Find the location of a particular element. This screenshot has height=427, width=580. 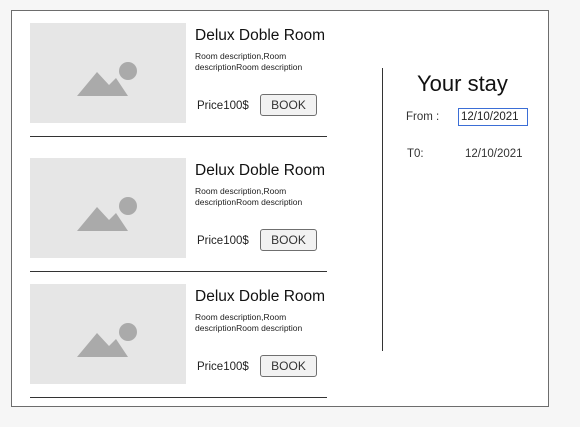

stay-title: Your stay is located at coordinates (462, 83).